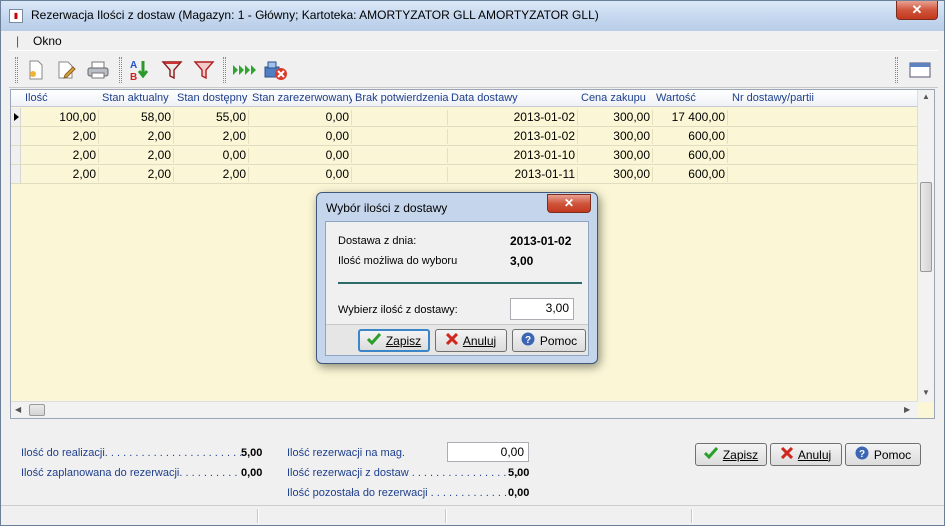 Image resolution: width=945 pixels, height=526 pixels. I want to click on column-header-wartosc: Wartość, so click(692, 98).